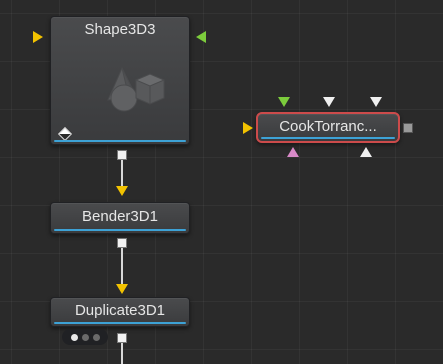  I want to click on node-title: Shape3D3, so click(120, 29).